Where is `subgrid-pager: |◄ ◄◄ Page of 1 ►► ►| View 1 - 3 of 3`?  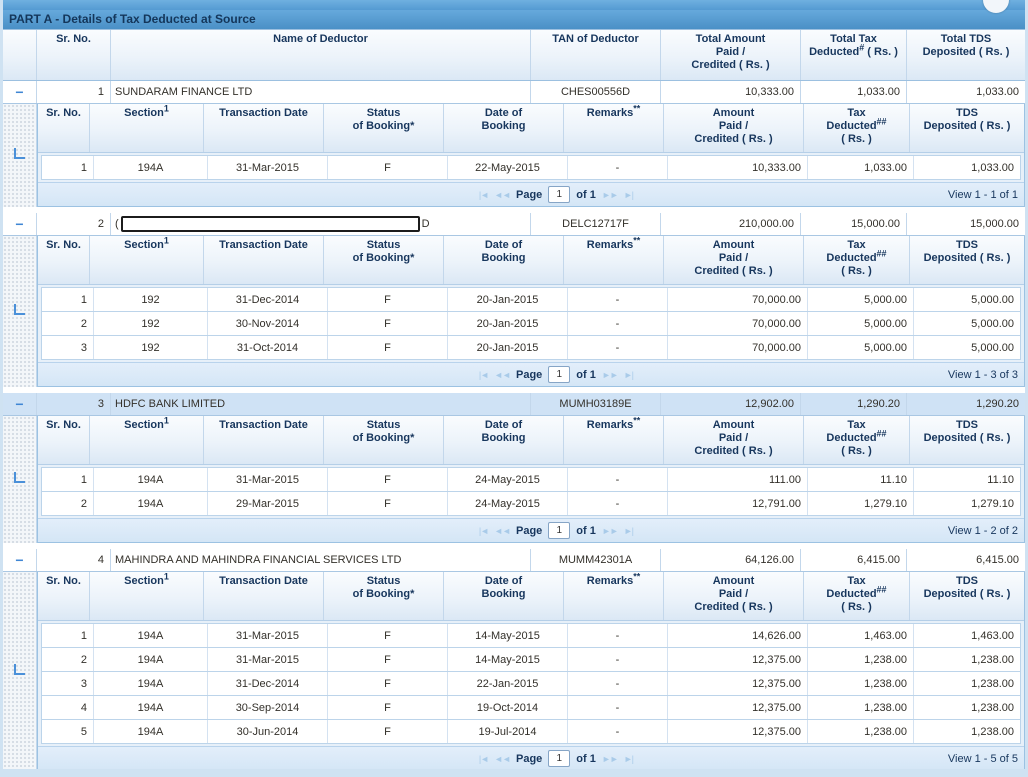
subgrid-pager: |◄ ◄◄ Page of 1 ►► ►| View 1 - 3 of 3 is located at coordinates (531, 374).